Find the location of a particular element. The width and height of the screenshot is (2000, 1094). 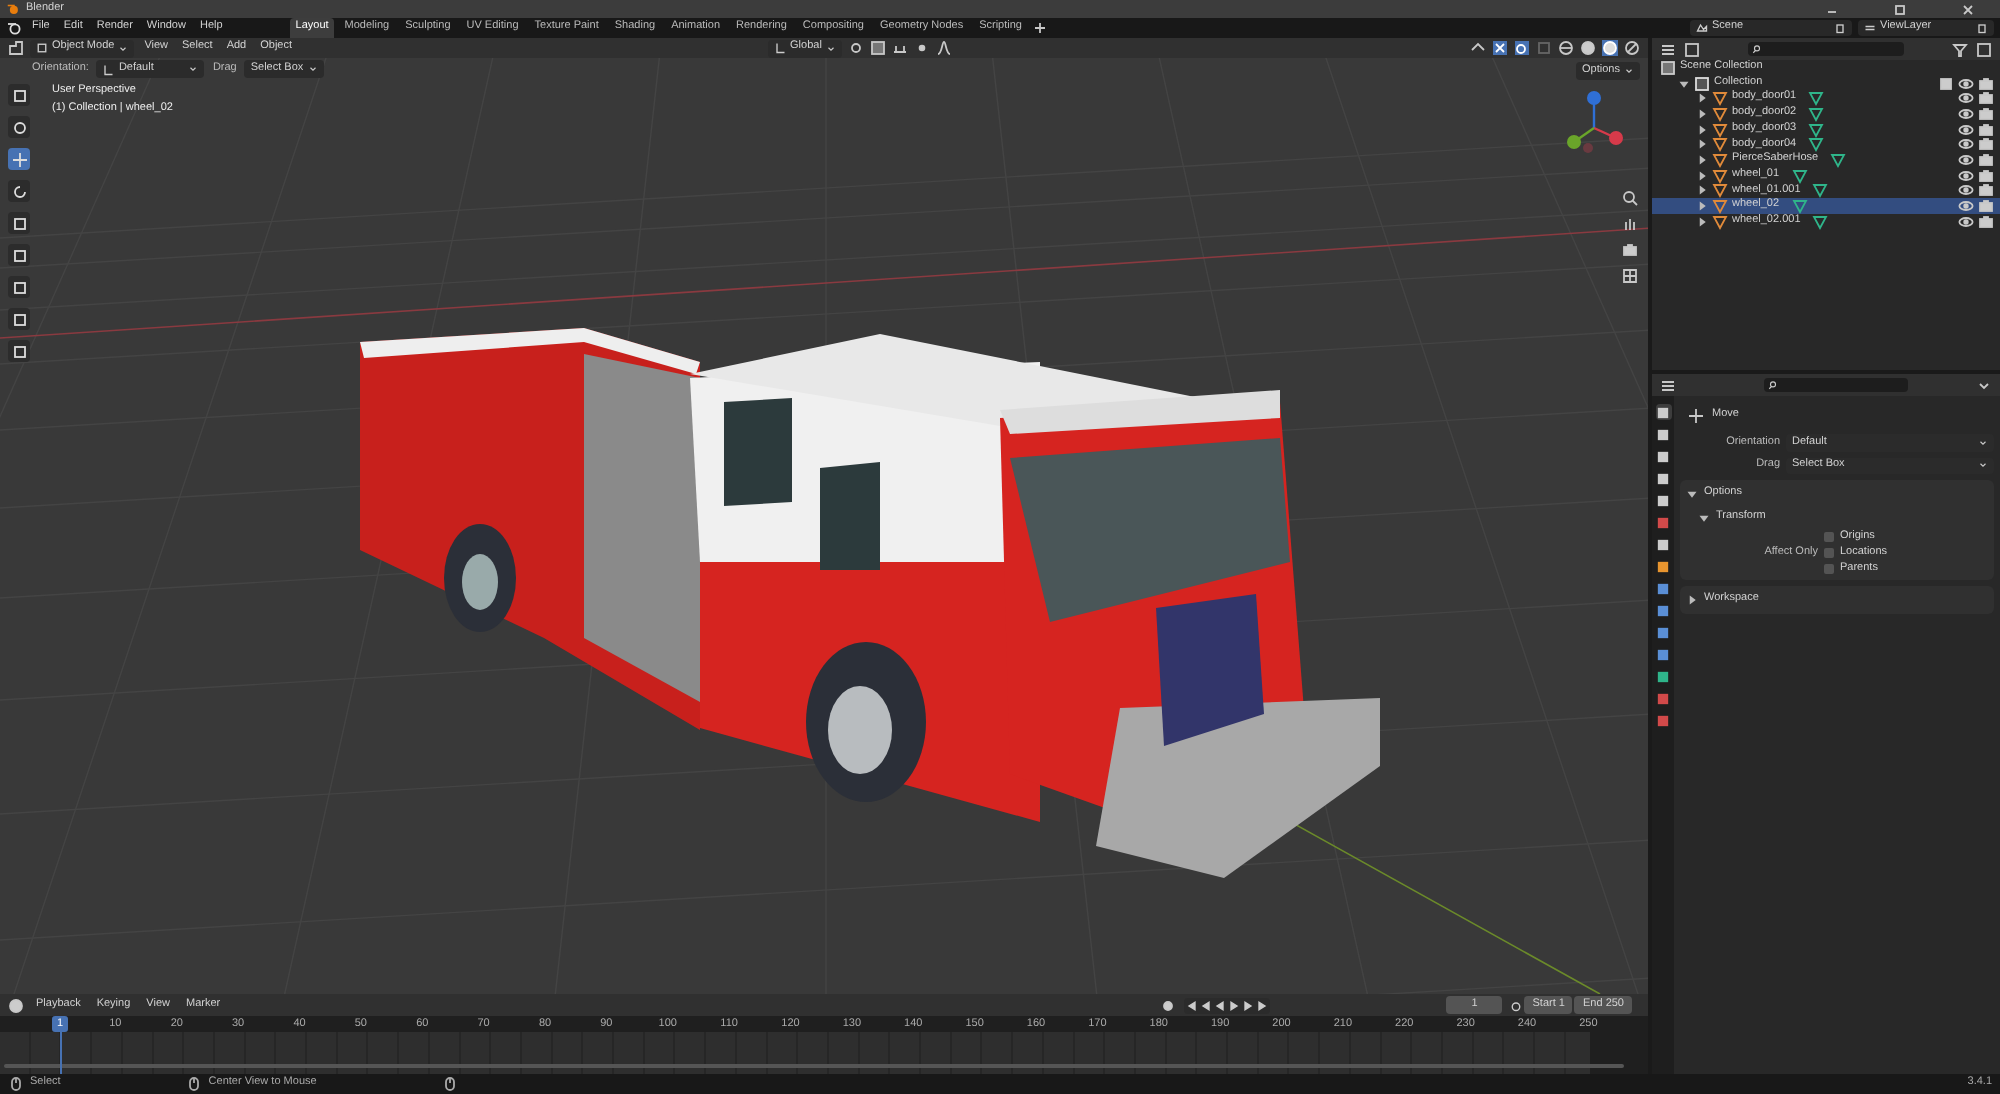

proportional-icon is located at coordinates (921, 48).